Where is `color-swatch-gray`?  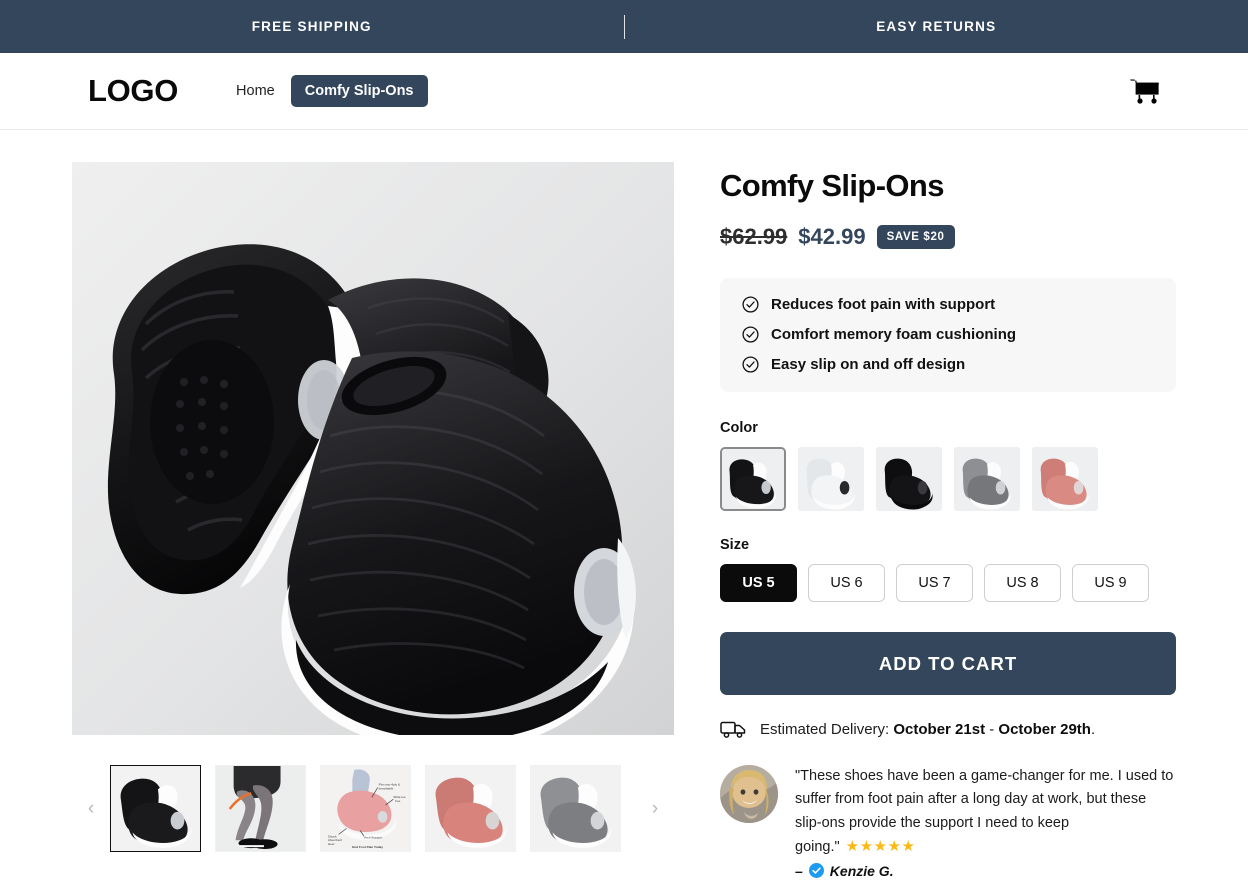
color-swatch-gray is located at coordinates (987, 479).